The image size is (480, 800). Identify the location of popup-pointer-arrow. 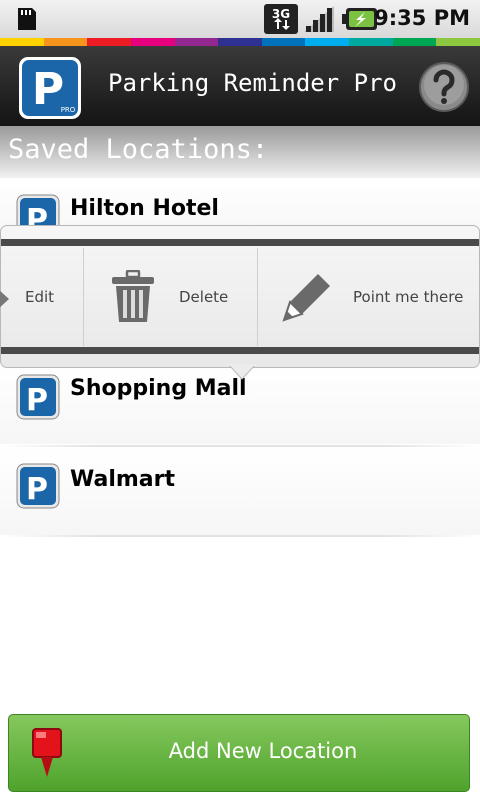
(242, 372).